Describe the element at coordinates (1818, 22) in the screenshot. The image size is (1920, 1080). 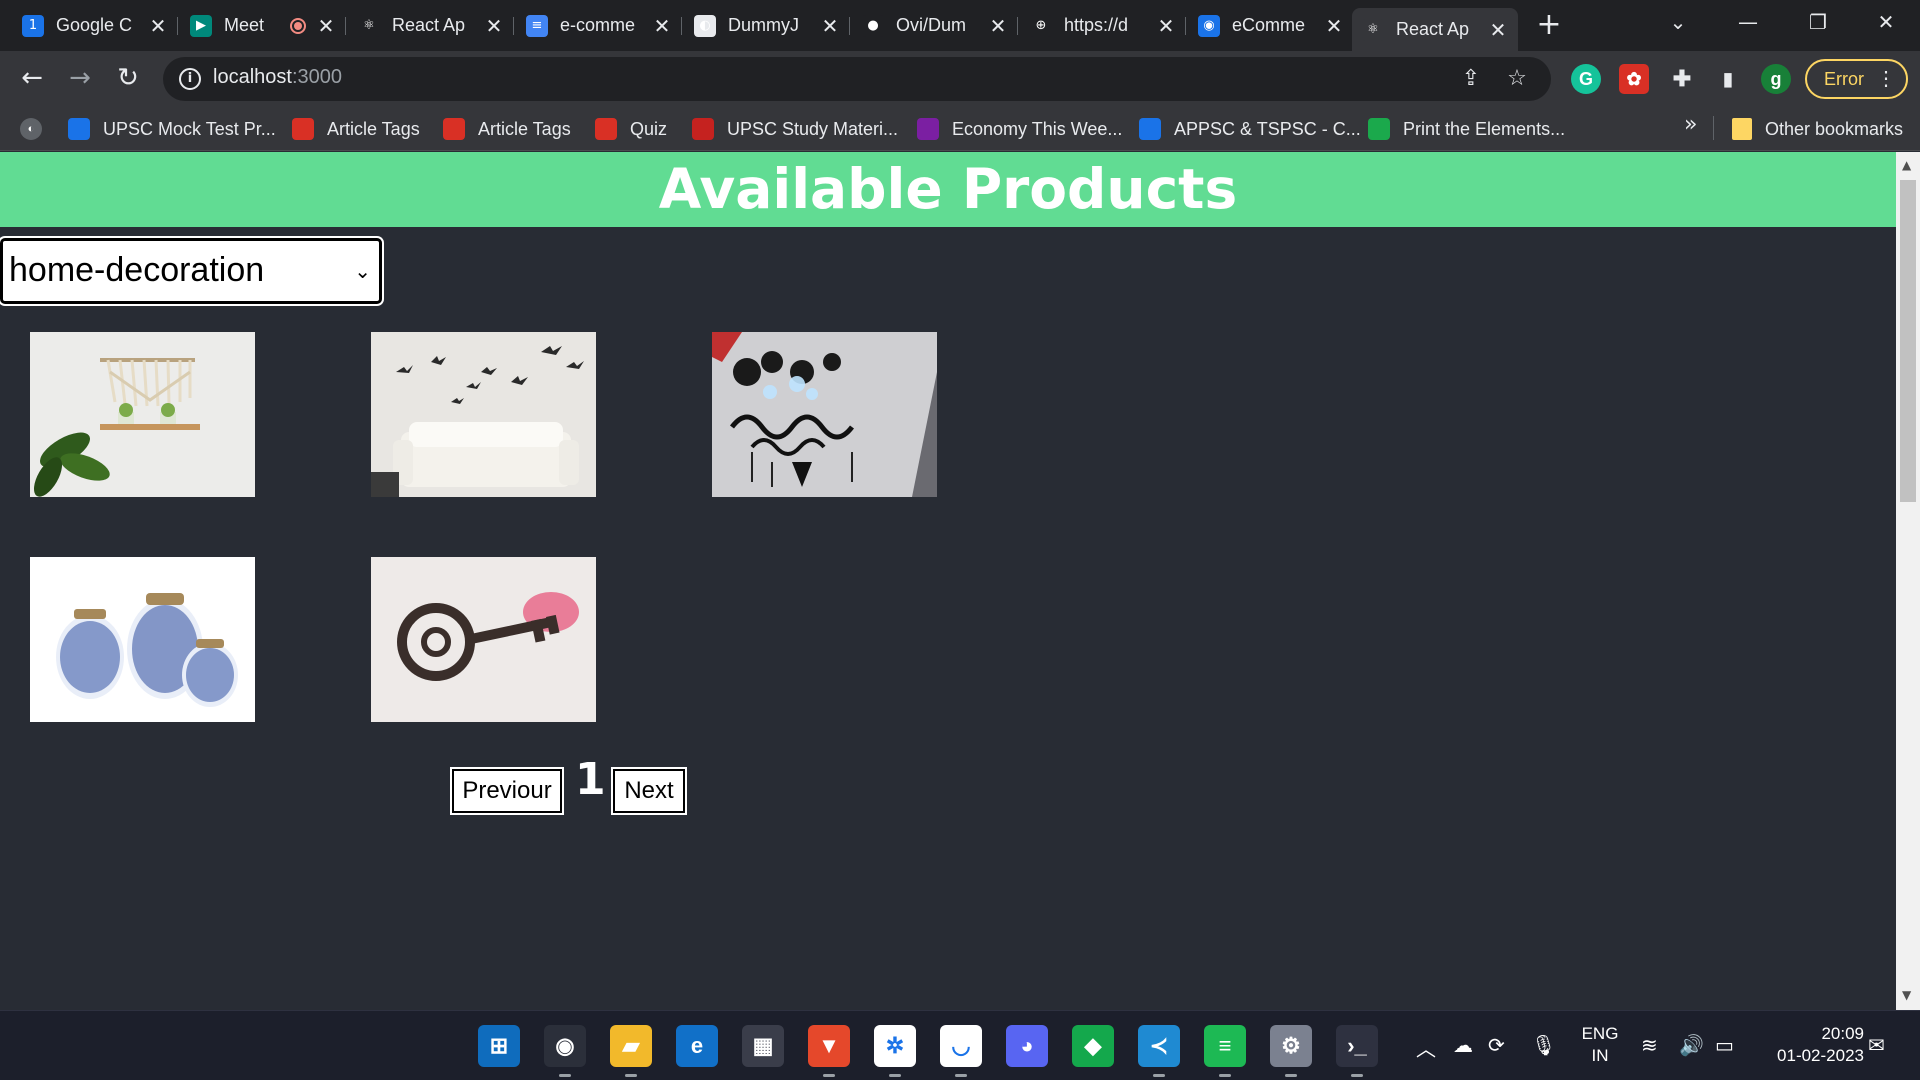
I see `restore-icon: ❐` at that location.